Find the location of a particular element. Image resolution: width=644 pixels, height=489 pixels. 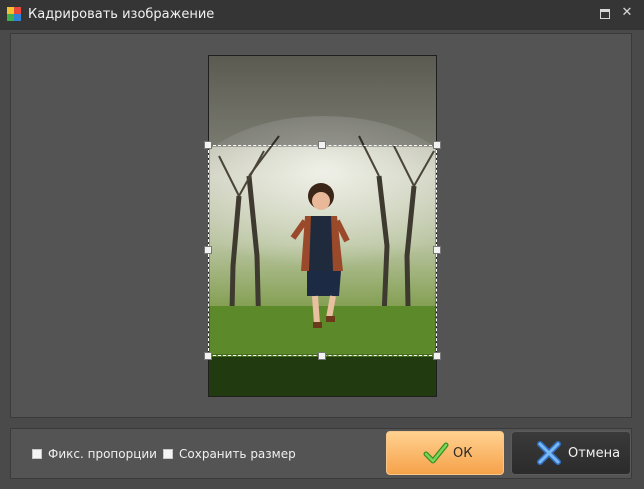

keep-size-label: Сохранить размер is located at coordinates (237, 454).